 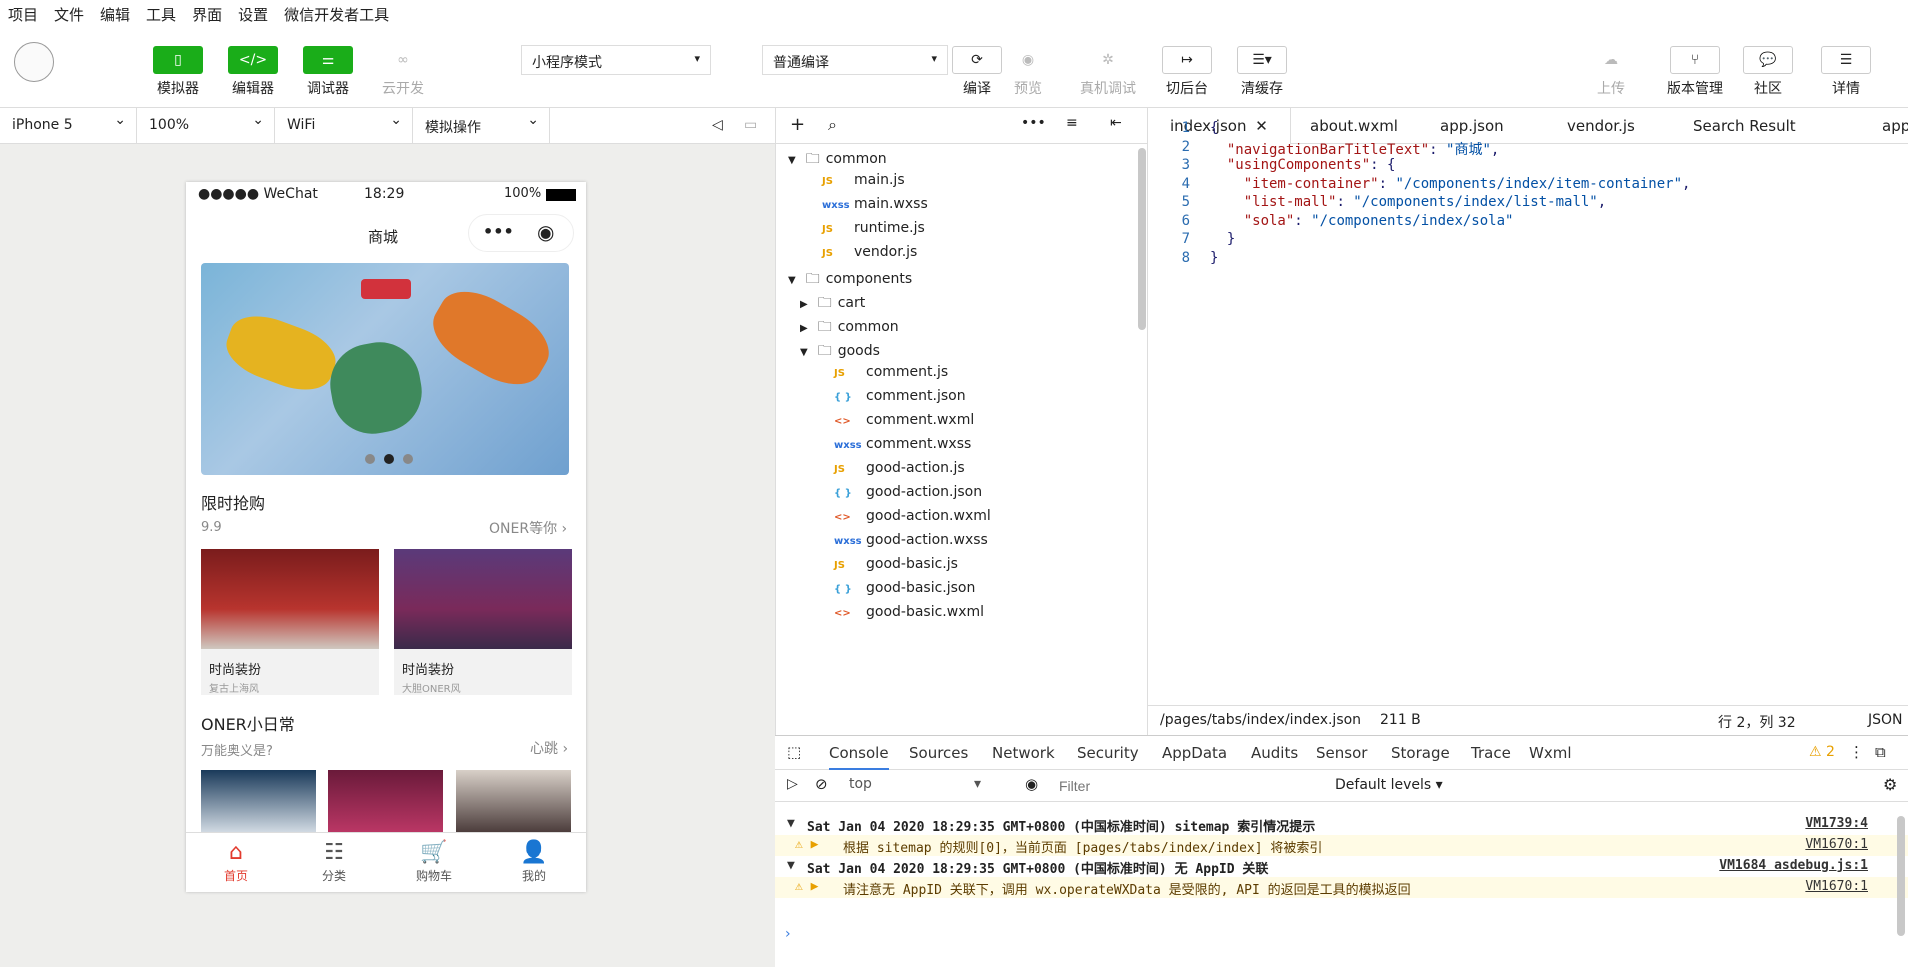 I want to click on preview-button: ◉ 预览, so click(x=1028, y=72).